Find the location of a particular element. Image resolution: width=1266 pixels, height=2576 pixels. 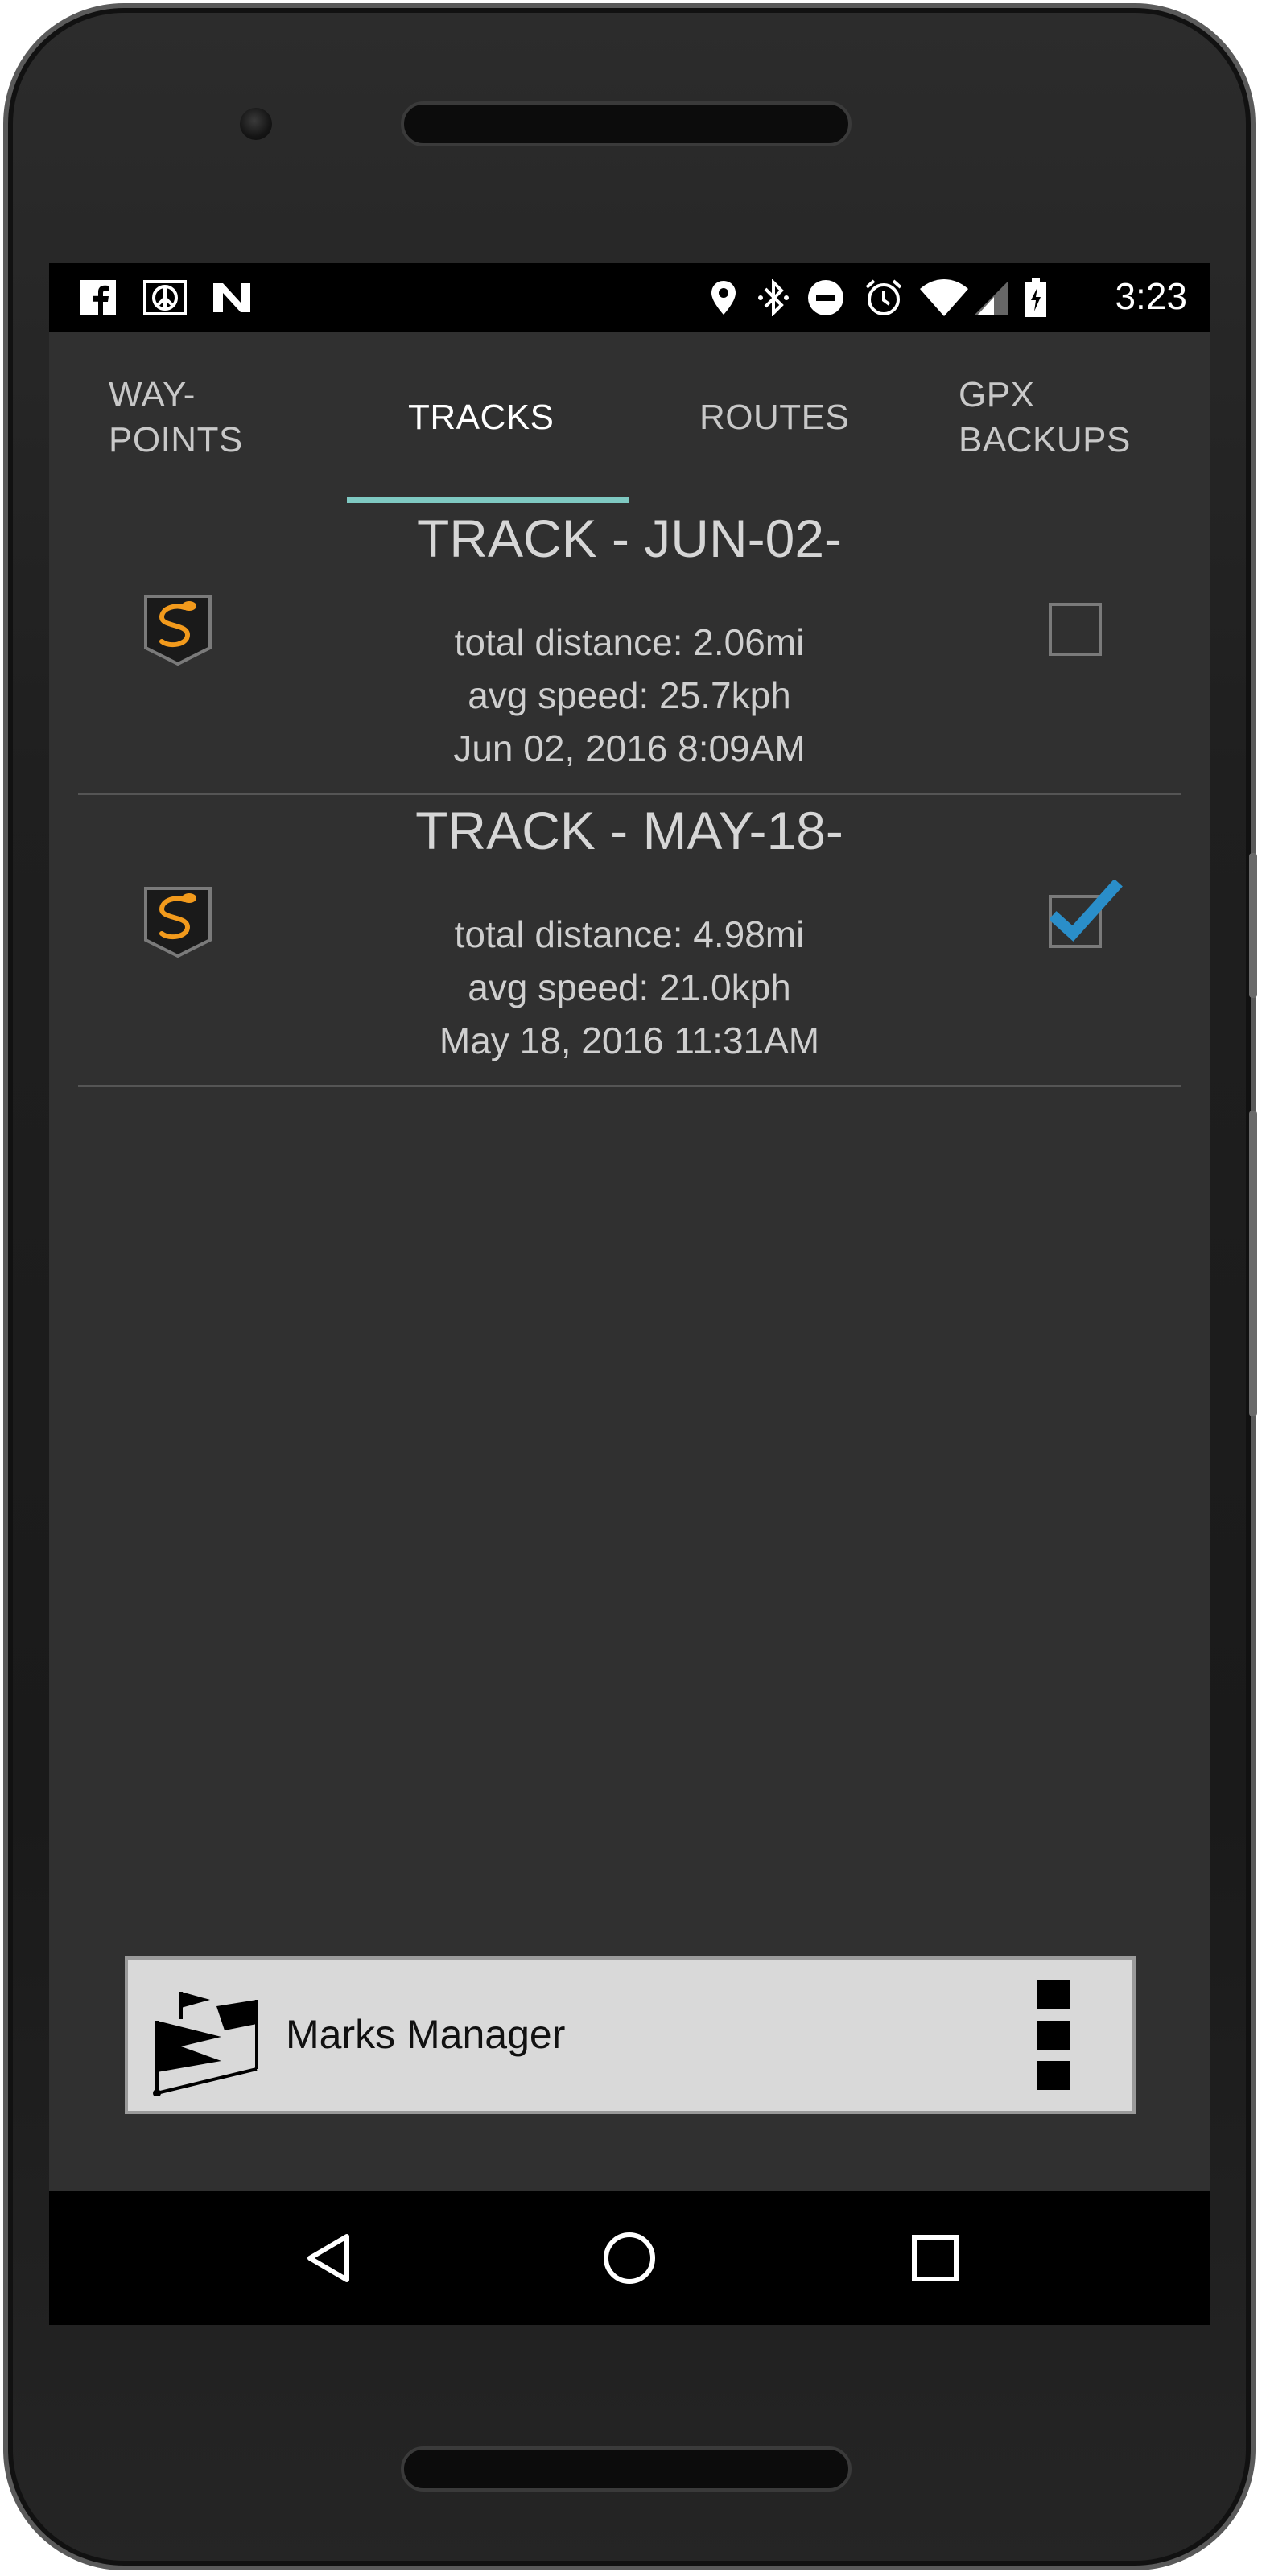

track-speed: avg speed: 21.0kph is located at coordinates (629, 987).